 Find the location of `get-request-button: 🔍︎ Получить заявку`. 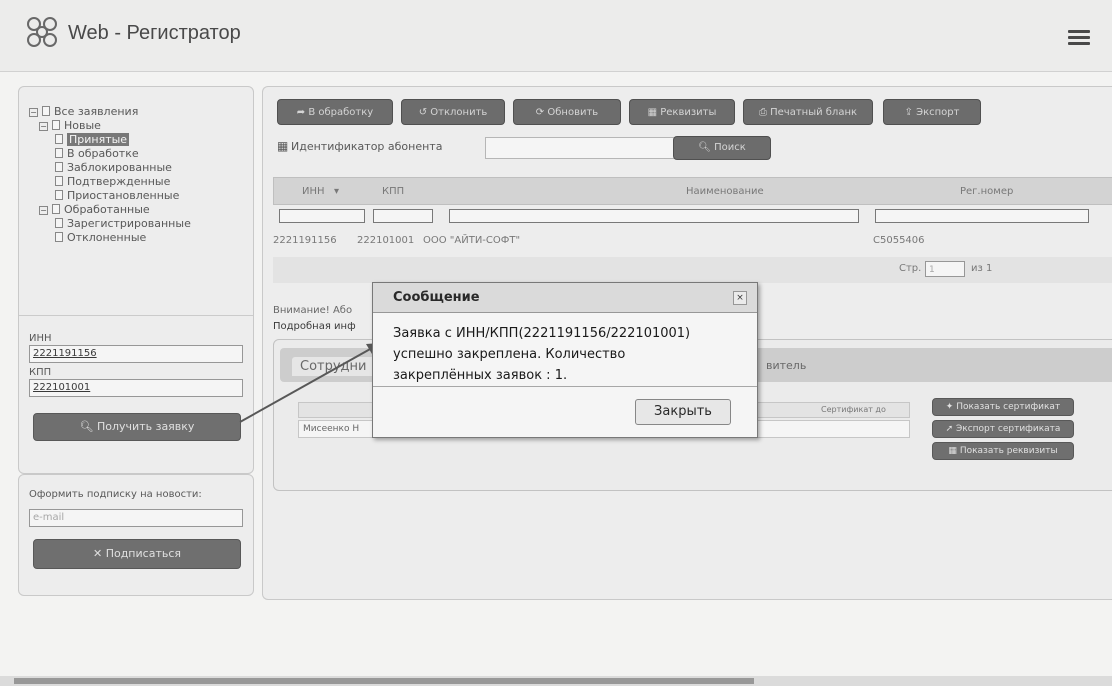

get-request-button: 🔍︎ Получить заявку is located at coordinates (137, 427).